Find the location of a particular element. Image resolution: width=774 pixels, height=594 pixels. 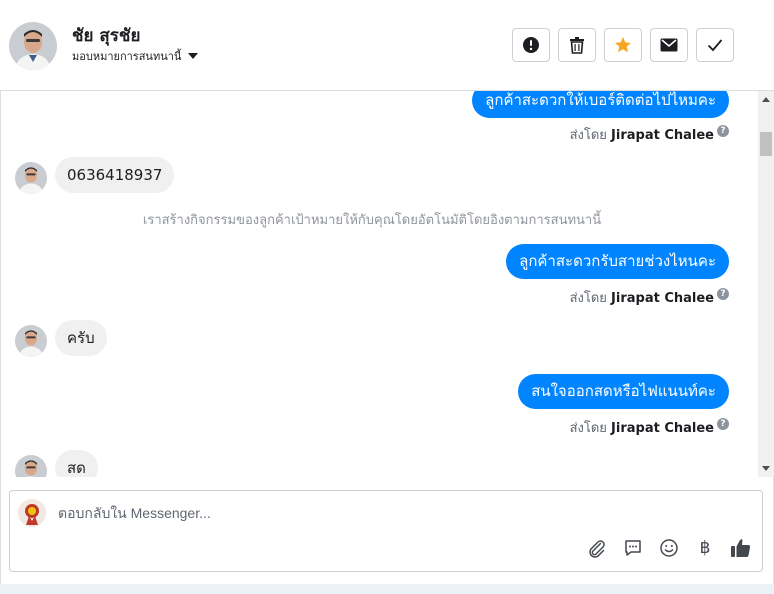

outgoing-message: ลูกค้าสะดวกรับสายช่วงไหนคะ is located at coordinates (617, 261).